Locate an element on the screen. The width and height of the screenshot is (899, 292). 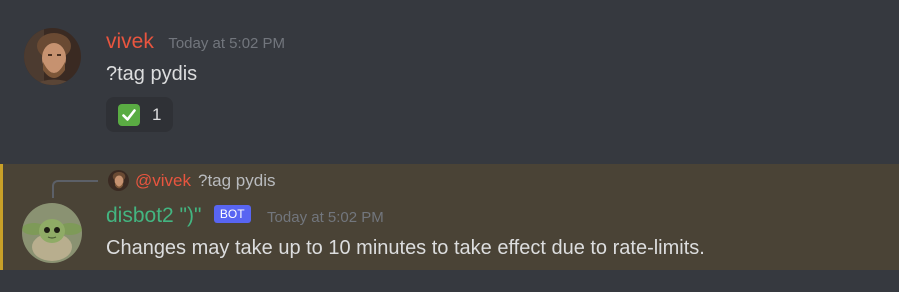
reply-preview-text: ?tag pydis is located at coordinates (237, 180).